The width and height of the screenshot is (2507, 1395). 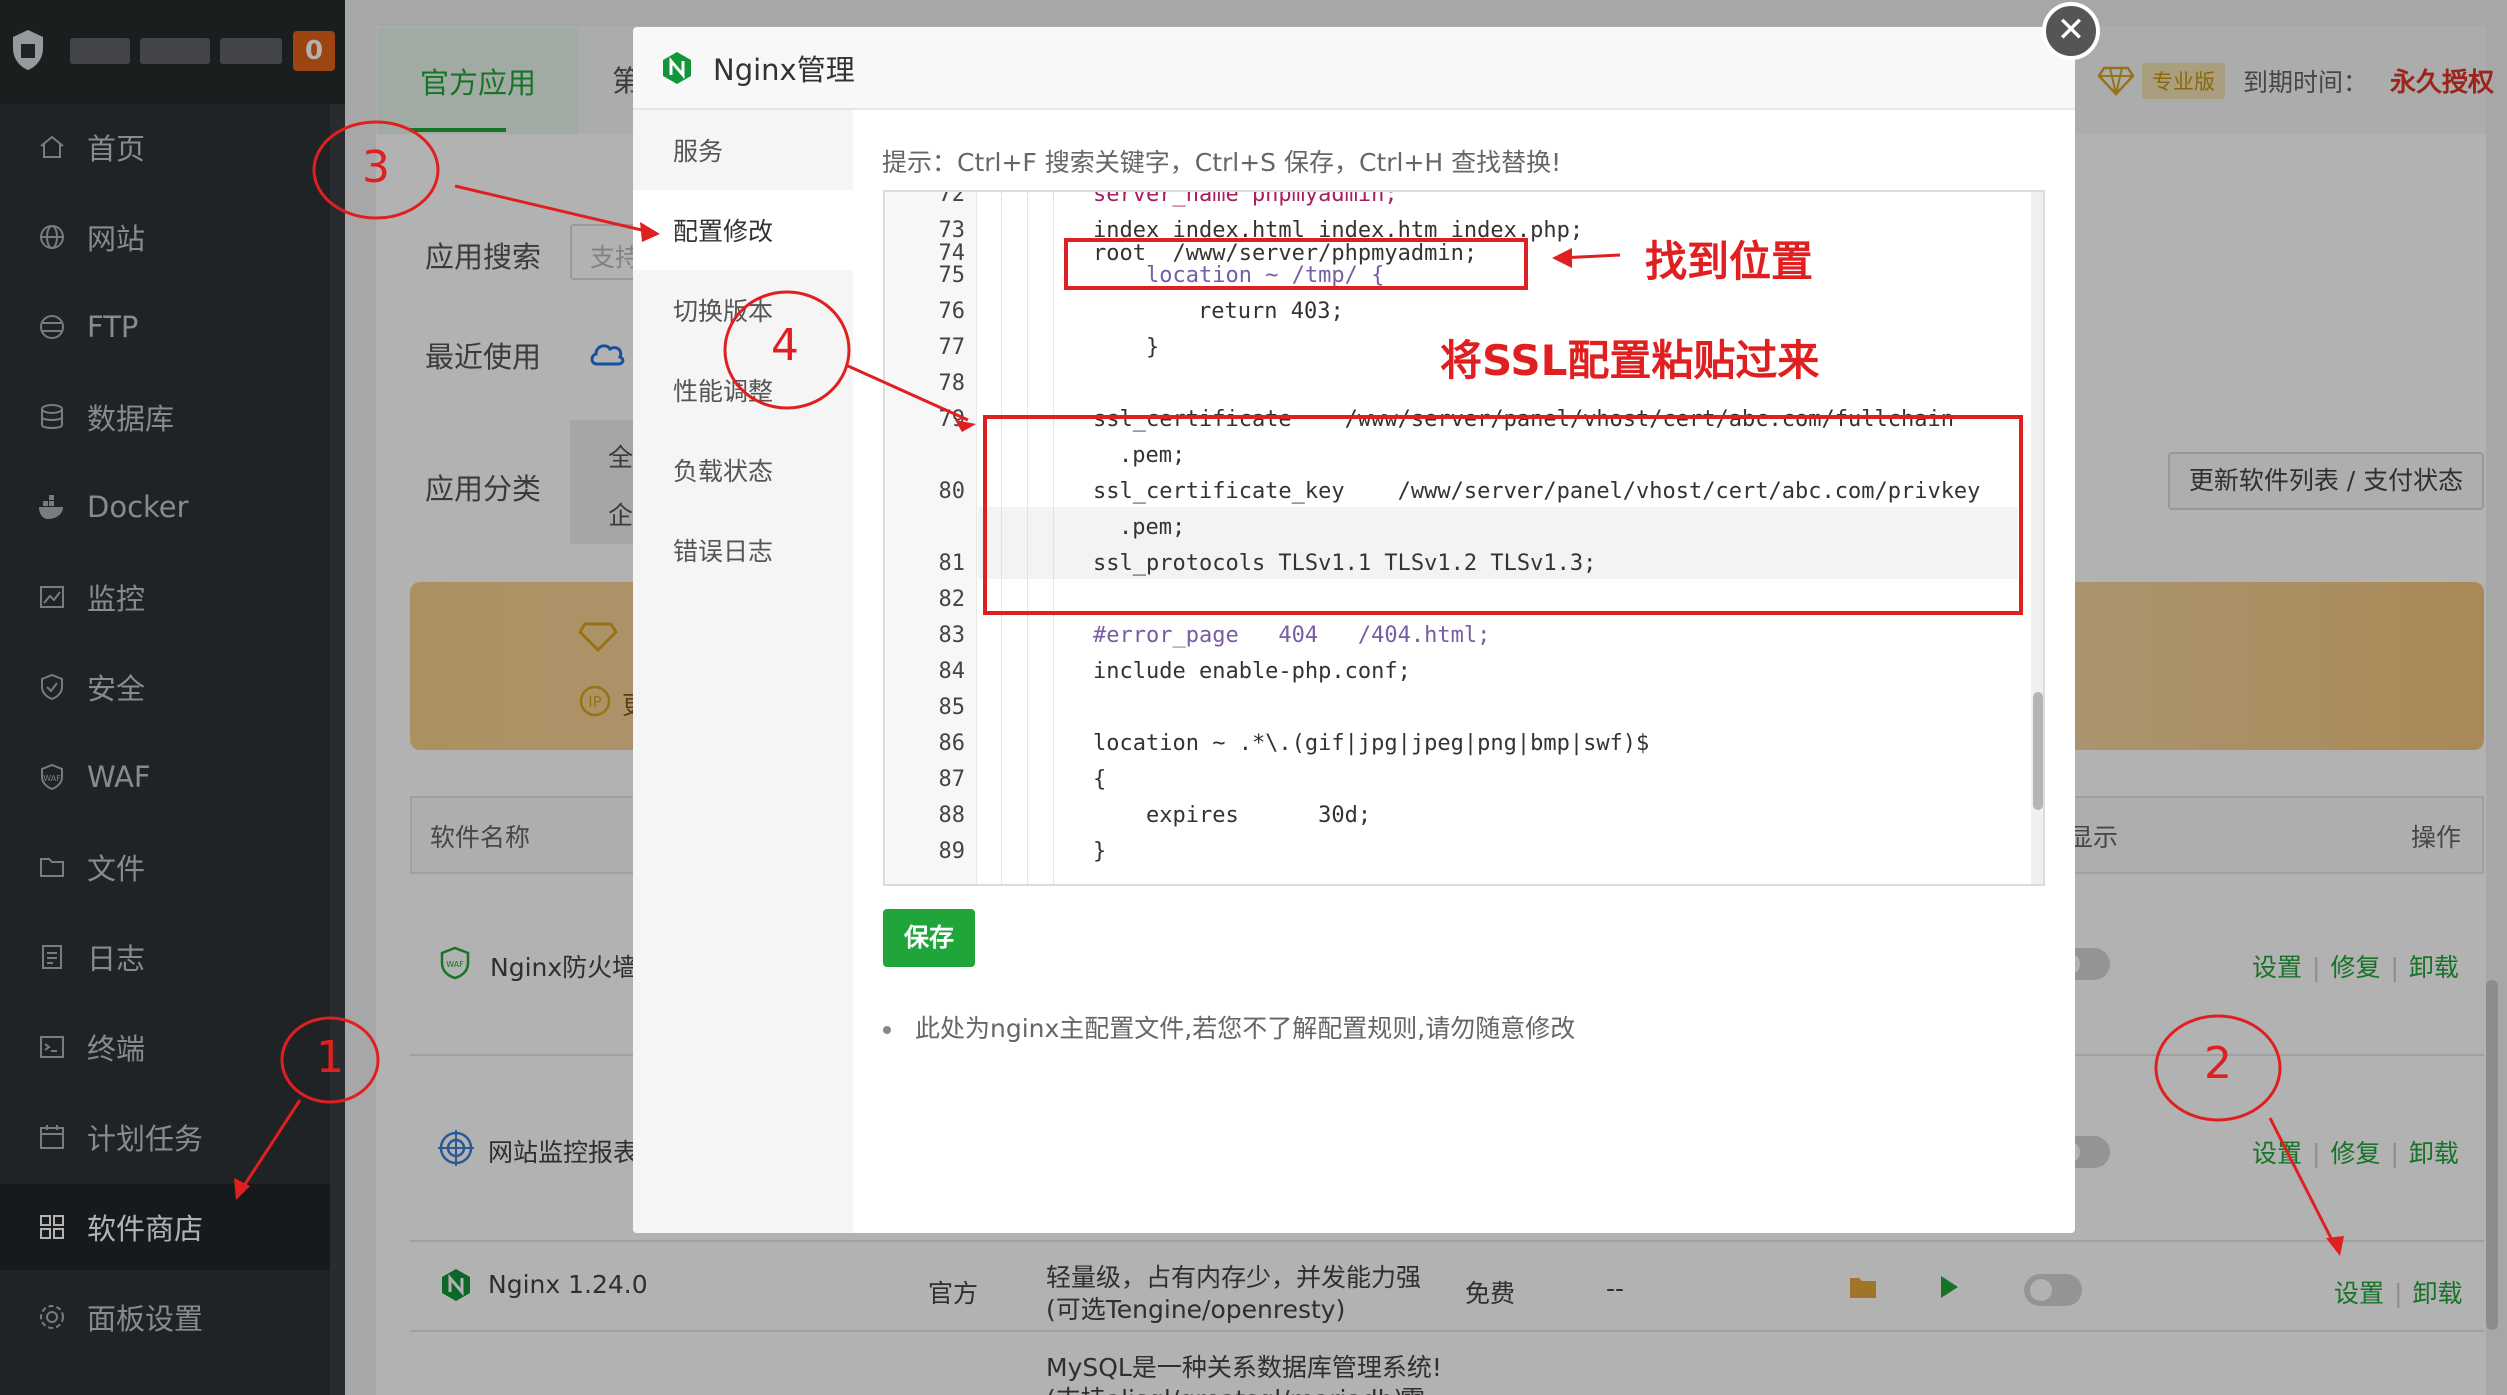 What do you see at coordinates (1729, 261) in the screenshot?
I see `annotation-find-position: 找到位置` at bounding box center [1729, 261].